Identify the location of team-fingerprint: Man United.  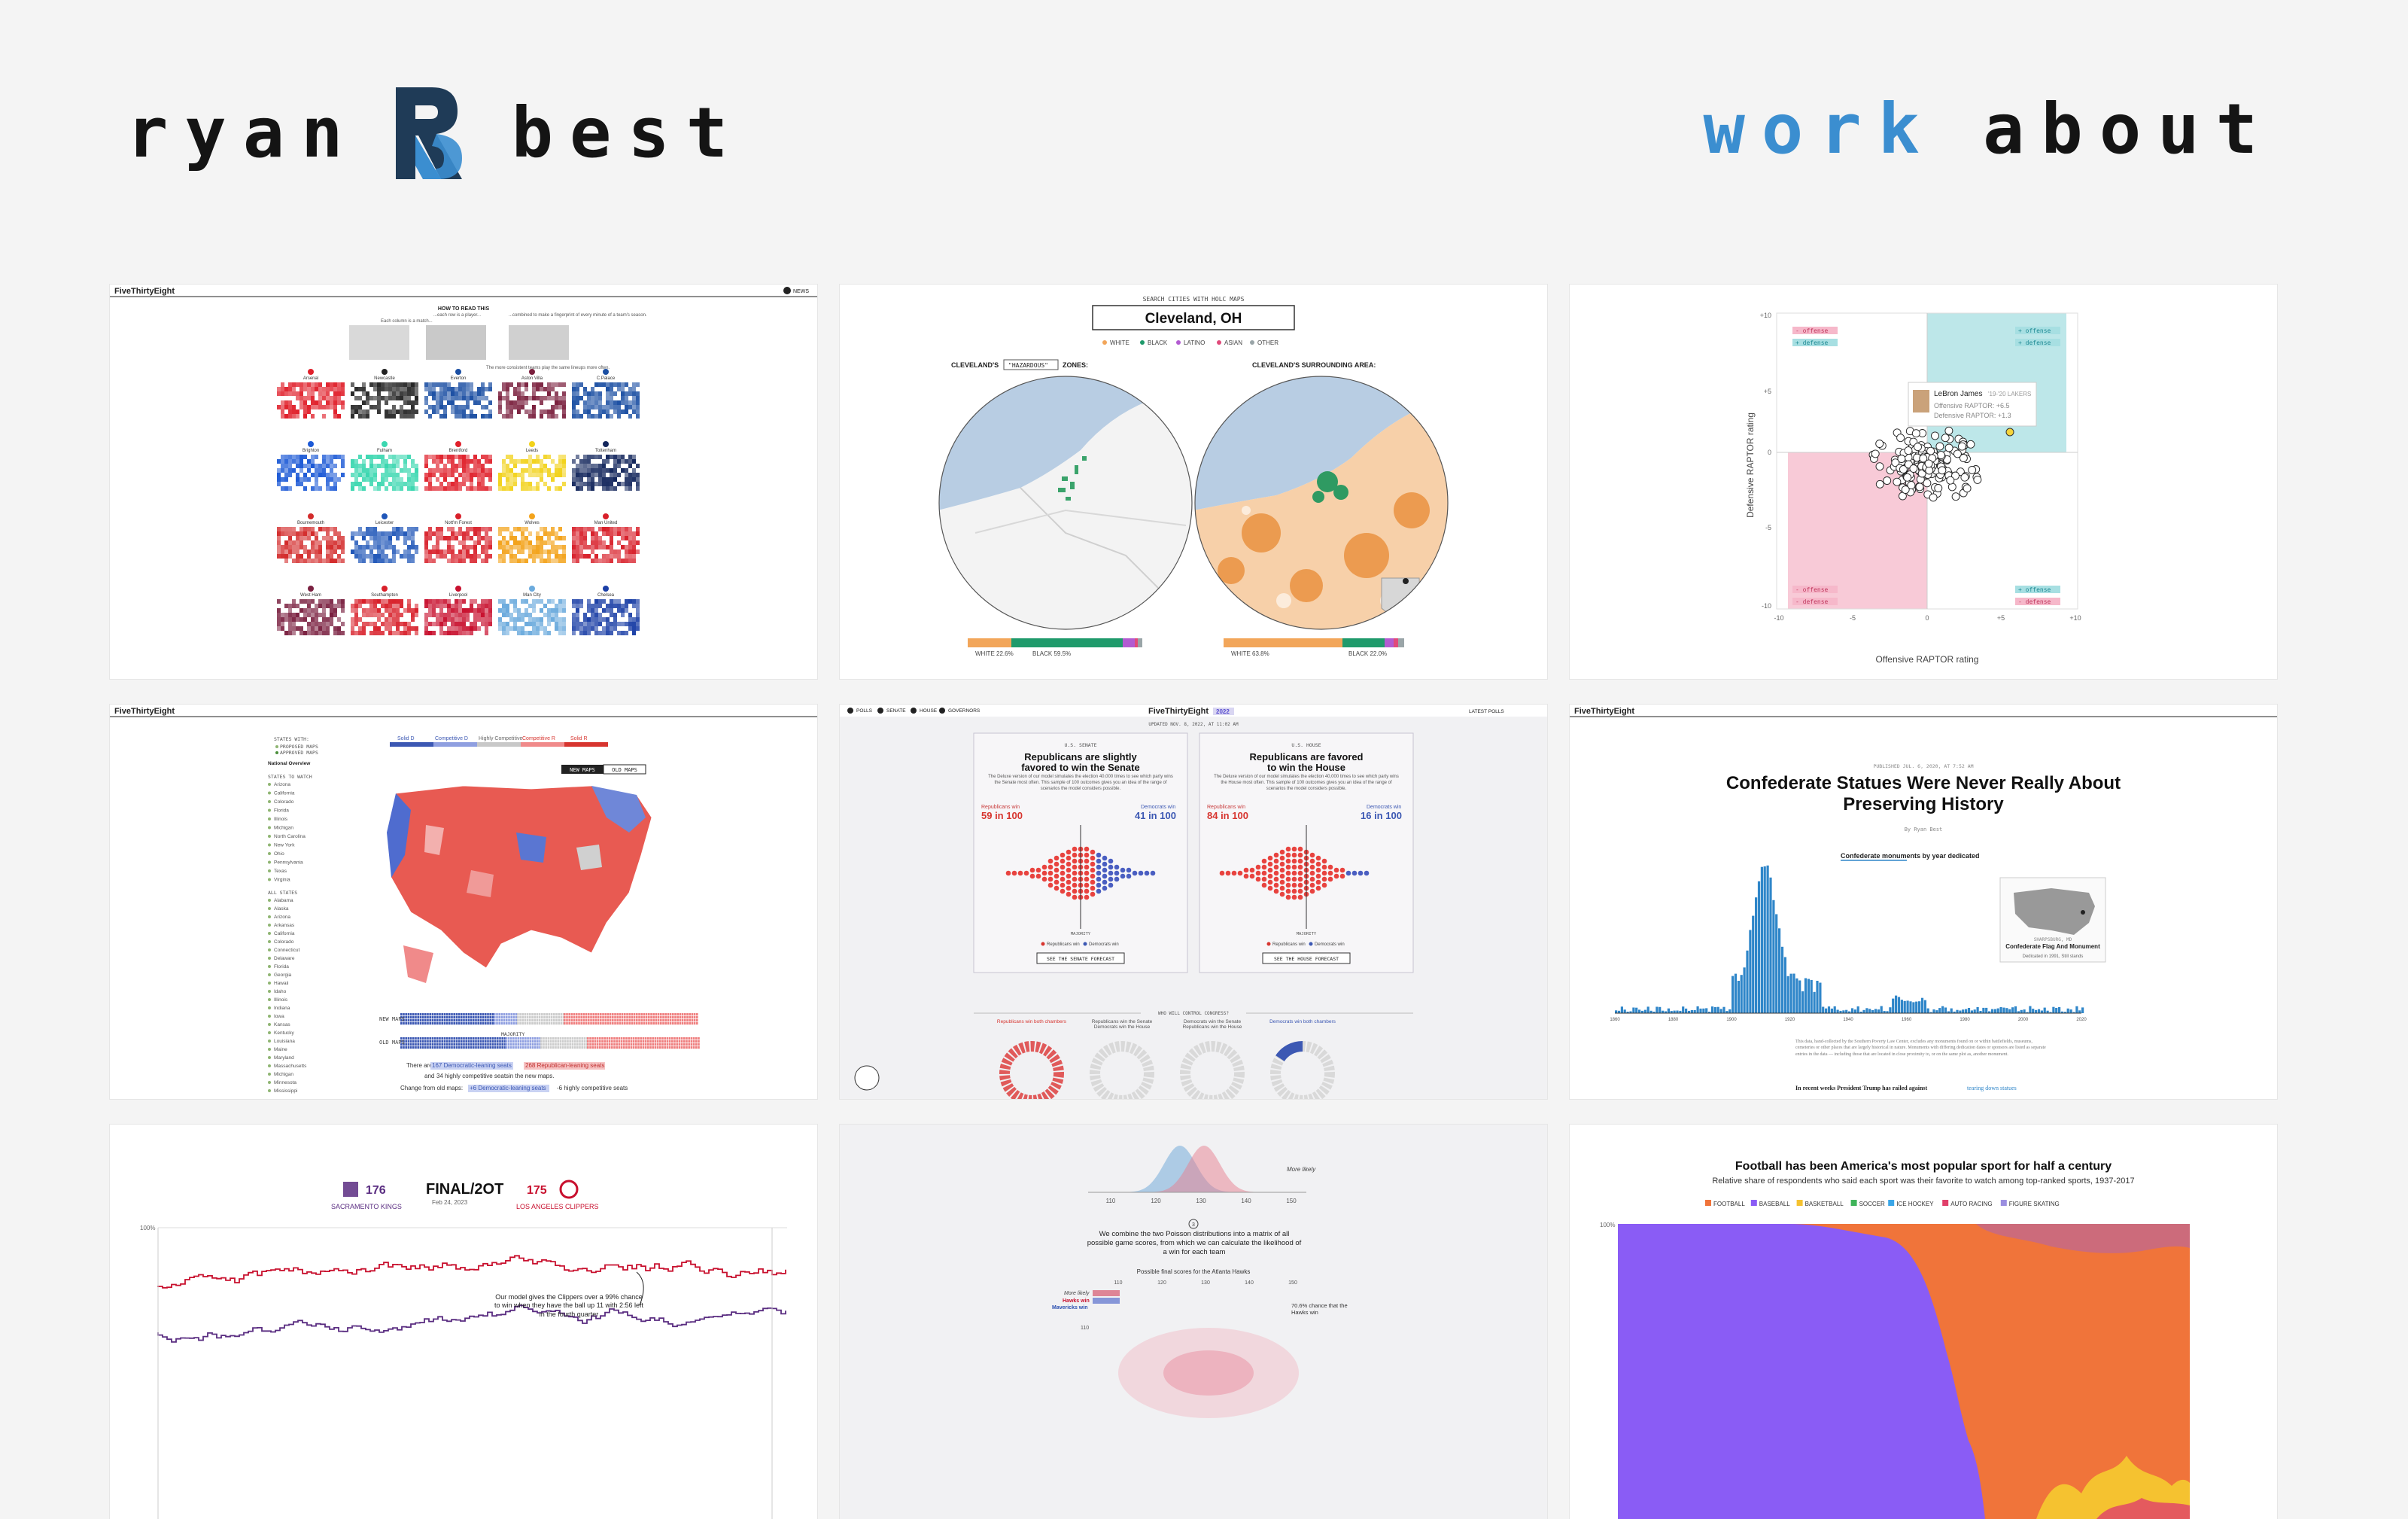
(606, 538).